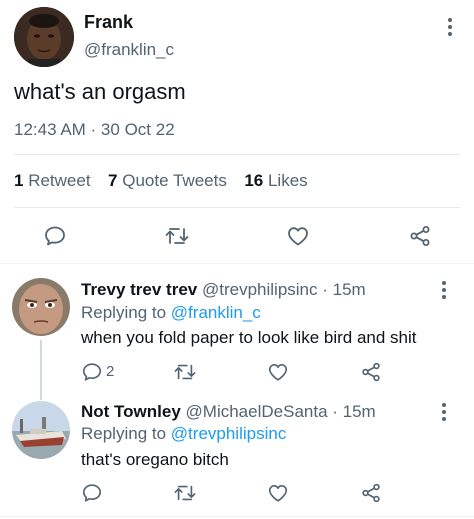 This screenshot has width=474, height=519. I want to click on replying-to: Replying to @franklin_c, so click(171, 312).